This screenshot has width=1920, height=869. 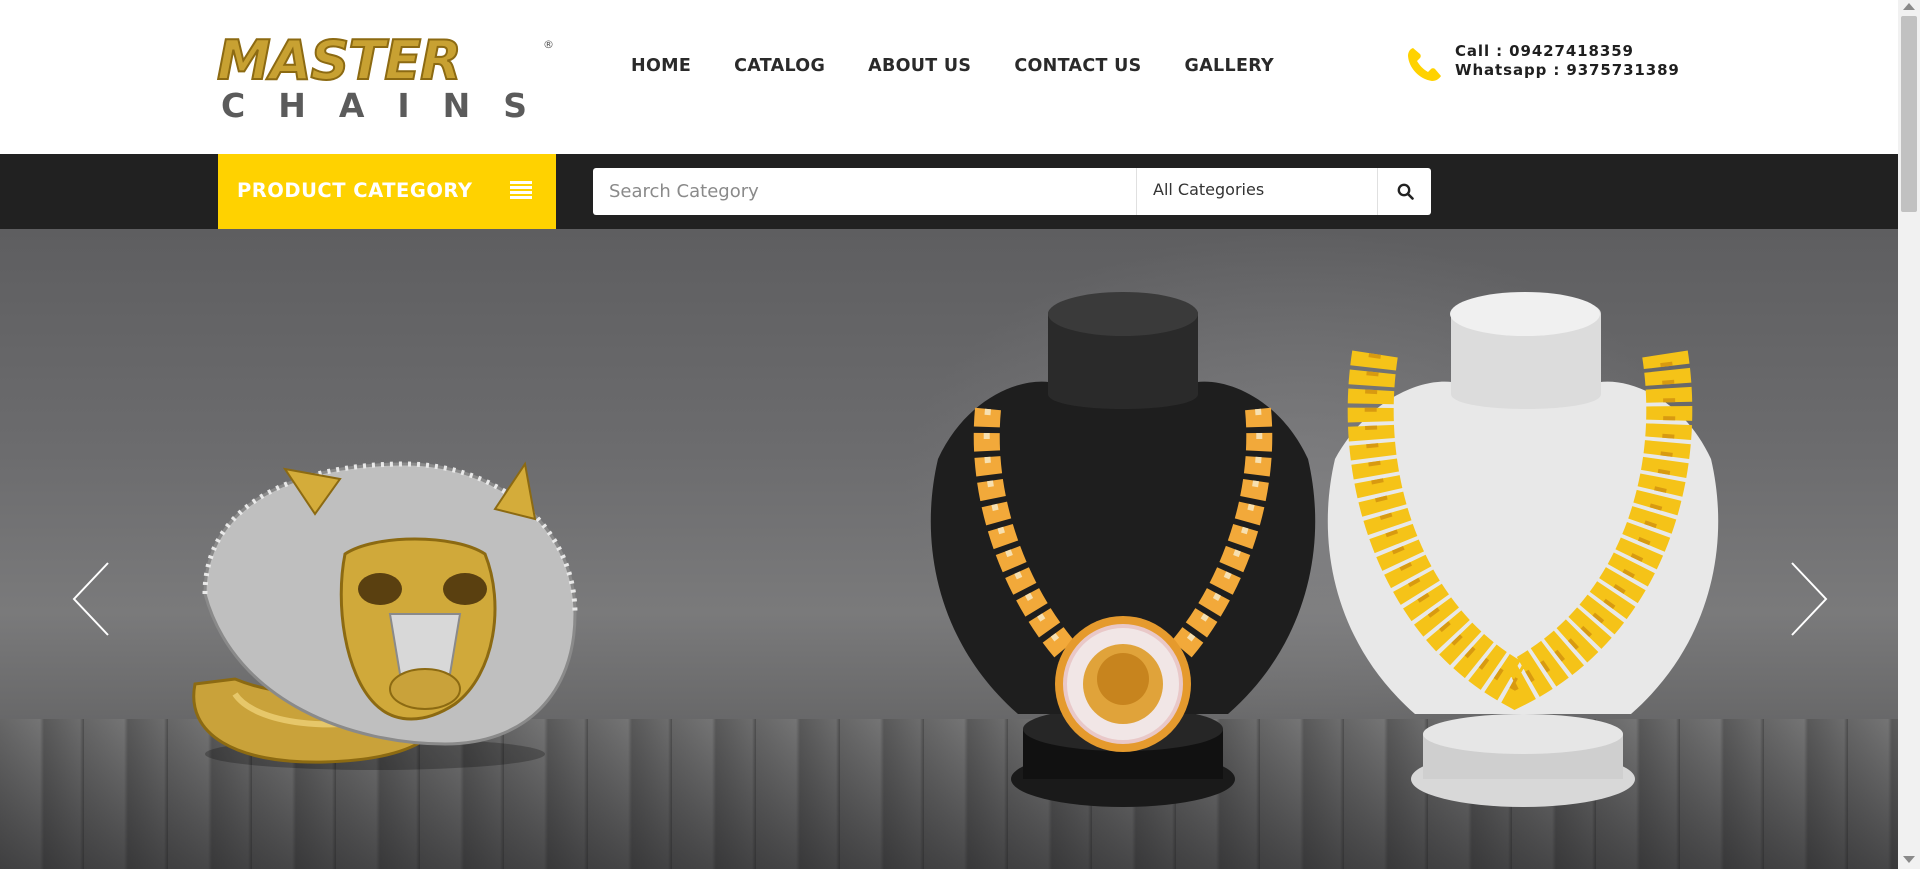 I want to click on phone-icon, so click(x=1424, y=64).